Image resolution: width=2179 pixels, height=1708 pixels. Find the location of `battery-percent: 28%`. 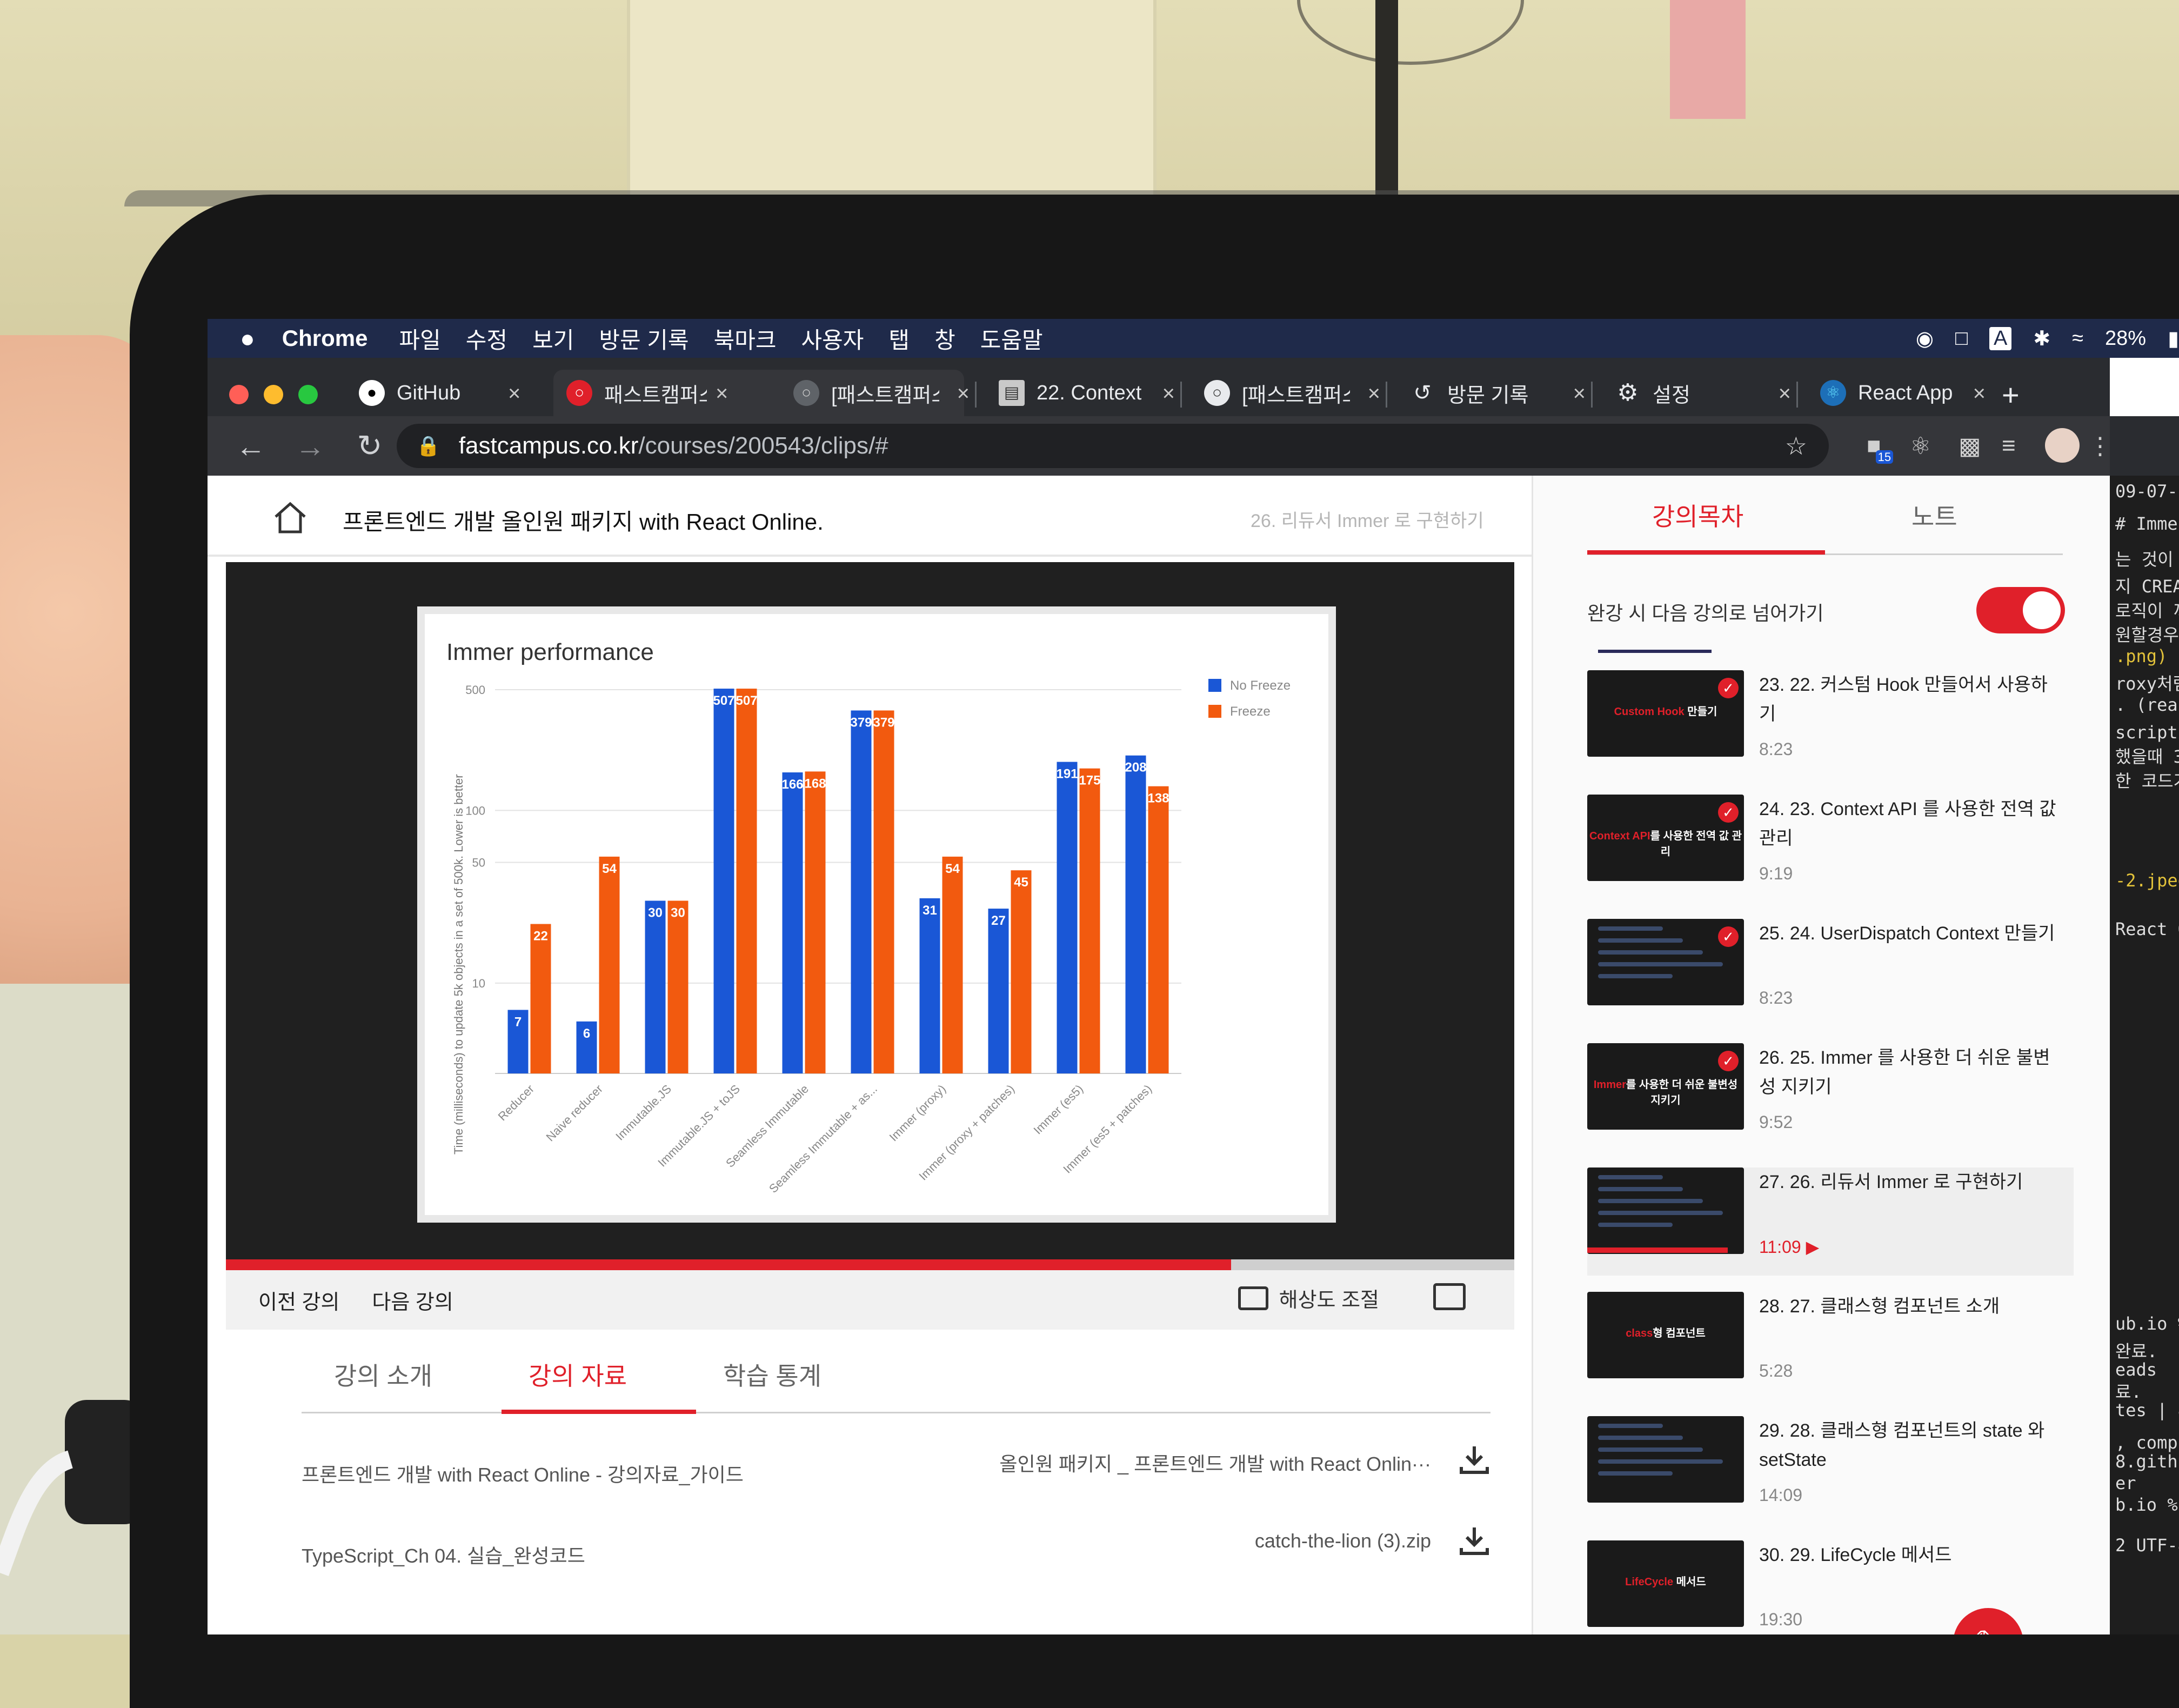

battery-percent: 28% is located at coordinates (2125, 338).